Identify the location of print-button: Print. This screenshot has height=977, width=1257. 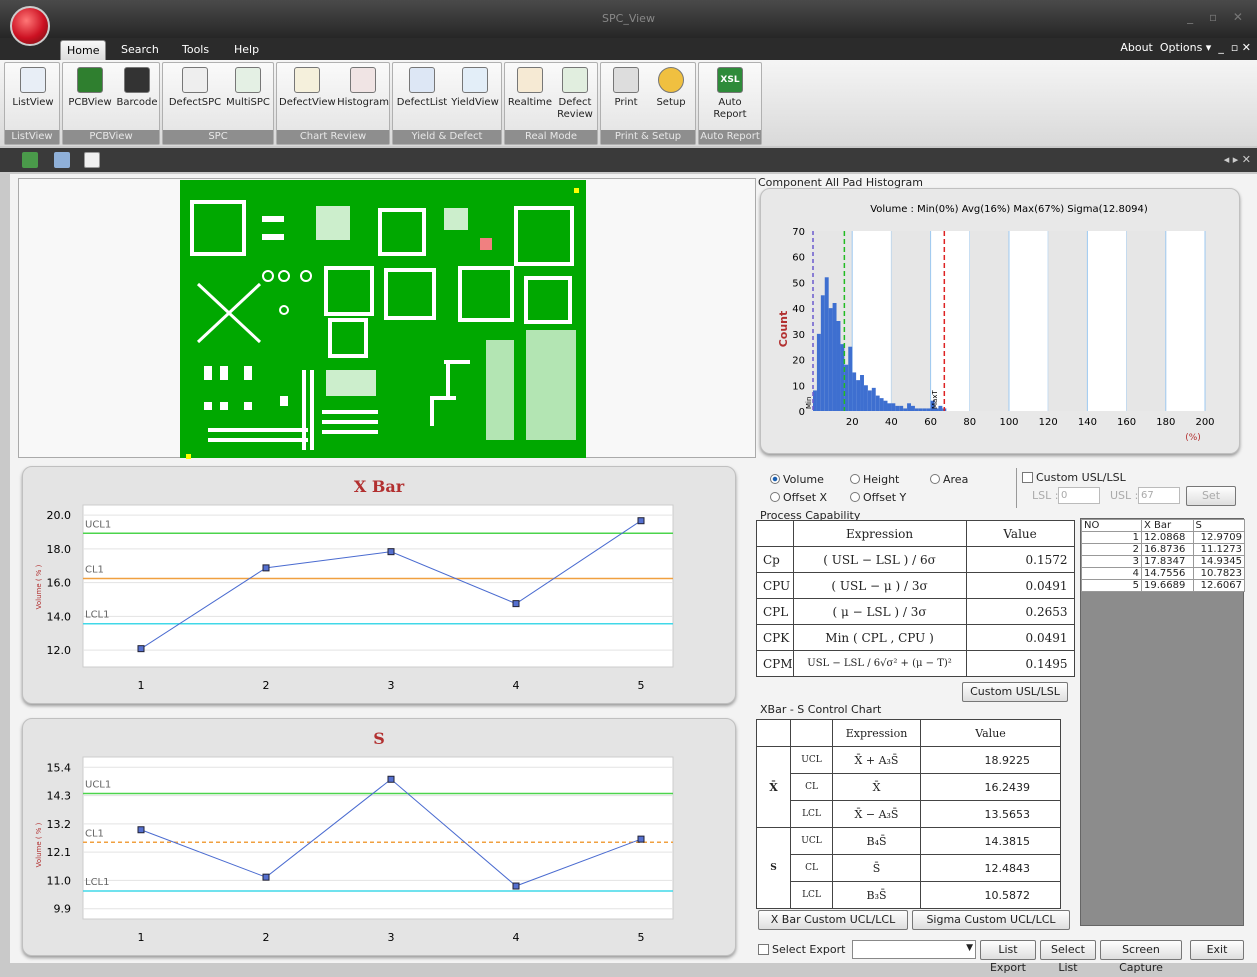
(626, 88).